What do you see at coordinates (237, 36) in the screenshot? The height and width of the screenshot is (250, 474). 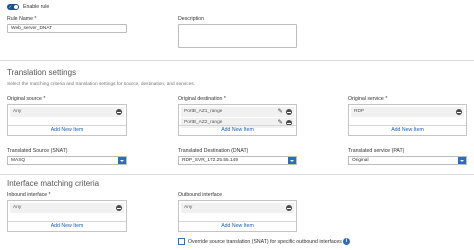 I see `description-textarea` at bounding box center [237, 36].